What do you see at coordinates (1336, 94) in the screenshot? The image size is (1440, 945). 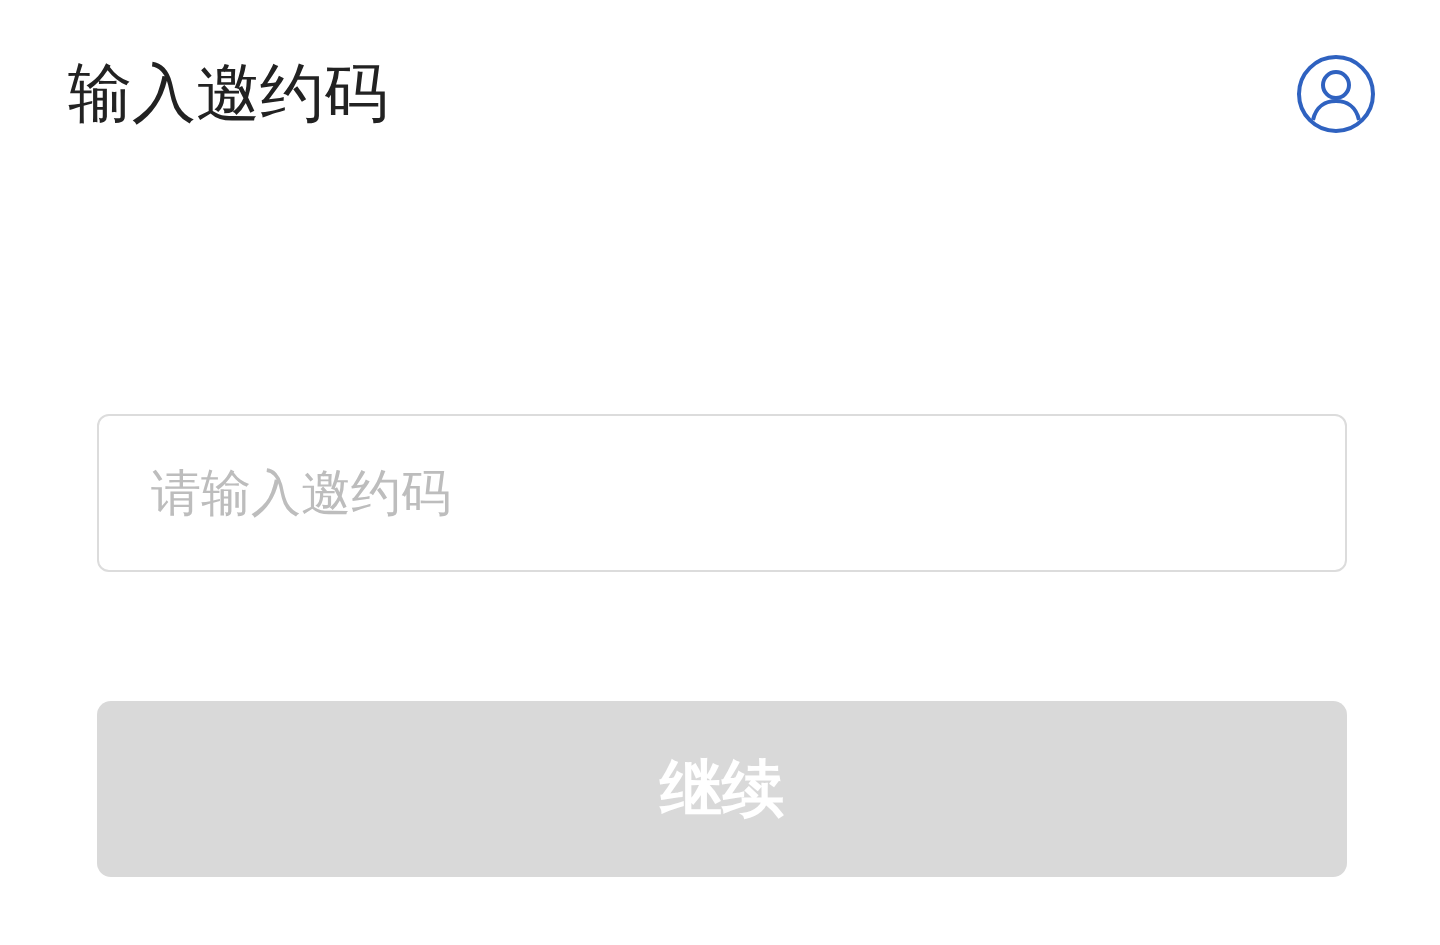 I see `user-icon` at bounding box center [1336, 94].